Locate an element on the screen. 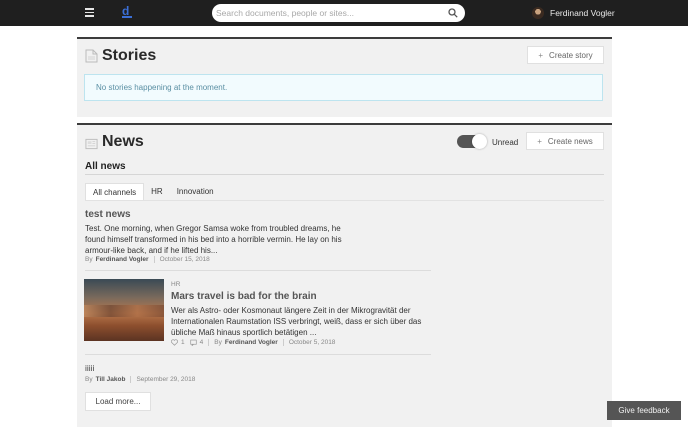 The height and width of the screenshot is (427, 688). news-thumbnail is located at coordinates (124, 310).